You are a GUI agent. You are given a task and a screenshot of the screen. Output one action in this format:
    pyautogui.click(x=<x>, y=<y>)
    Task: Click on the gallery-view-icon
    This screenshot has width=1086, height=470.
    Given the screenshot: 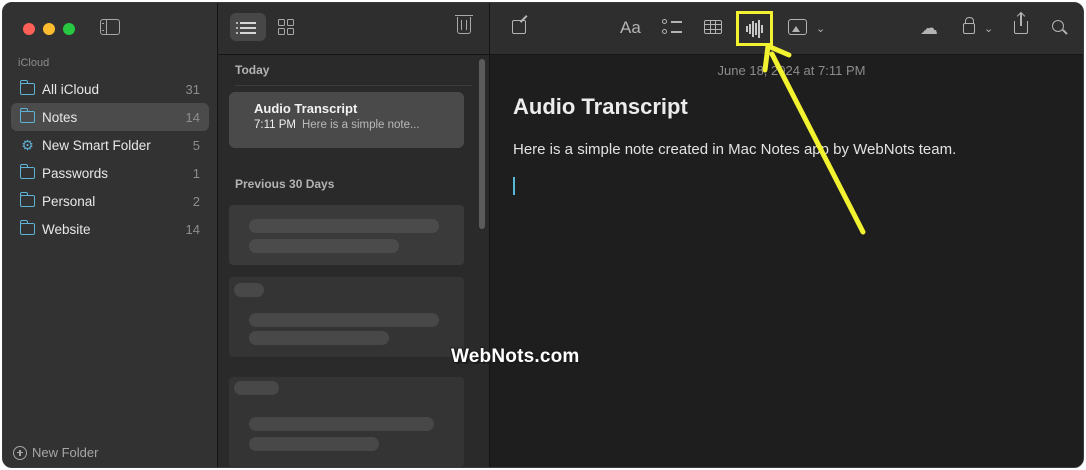 What is the action you would take?
    pyautogui.click(x=286, y=27)
    